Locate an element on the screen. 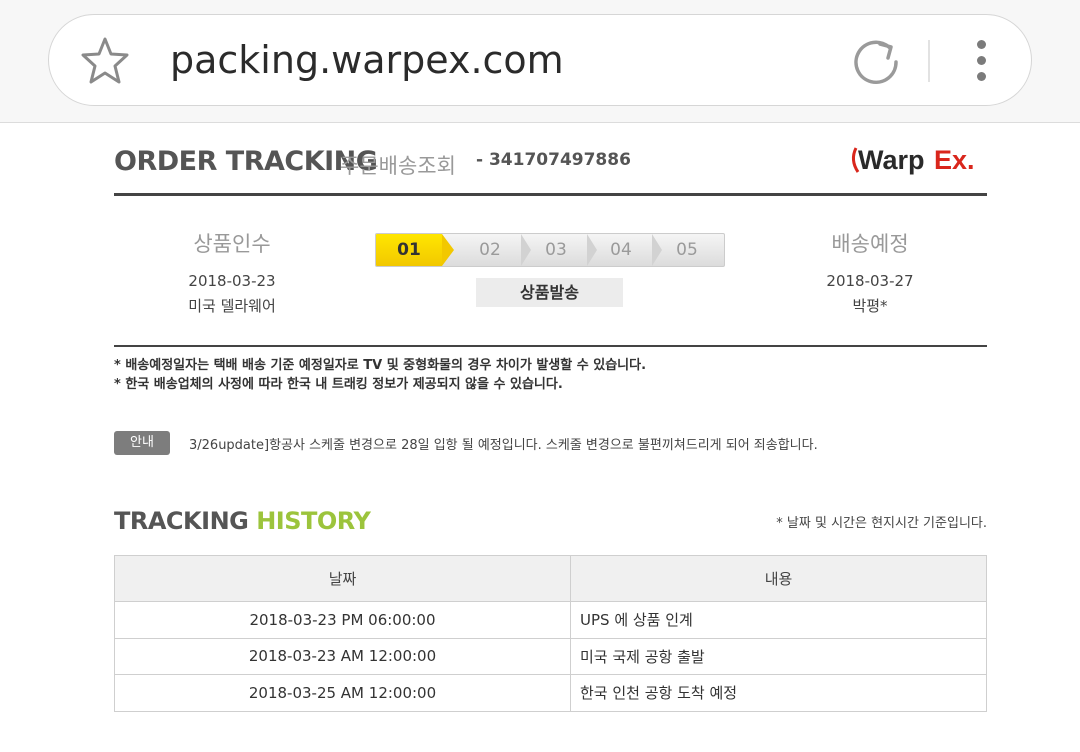 The height and width of the screenshot is (752, 1080). notice-badge: 안내 is located at coordinates (142, 443).